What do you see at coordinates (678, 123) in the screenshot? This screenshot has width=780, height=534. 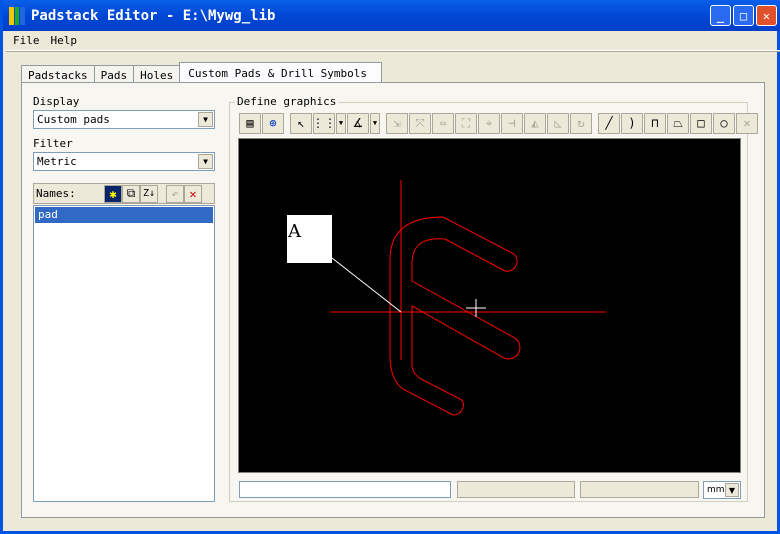 I see `polygon-icon: ⏢` at bounding box center [678, 123].